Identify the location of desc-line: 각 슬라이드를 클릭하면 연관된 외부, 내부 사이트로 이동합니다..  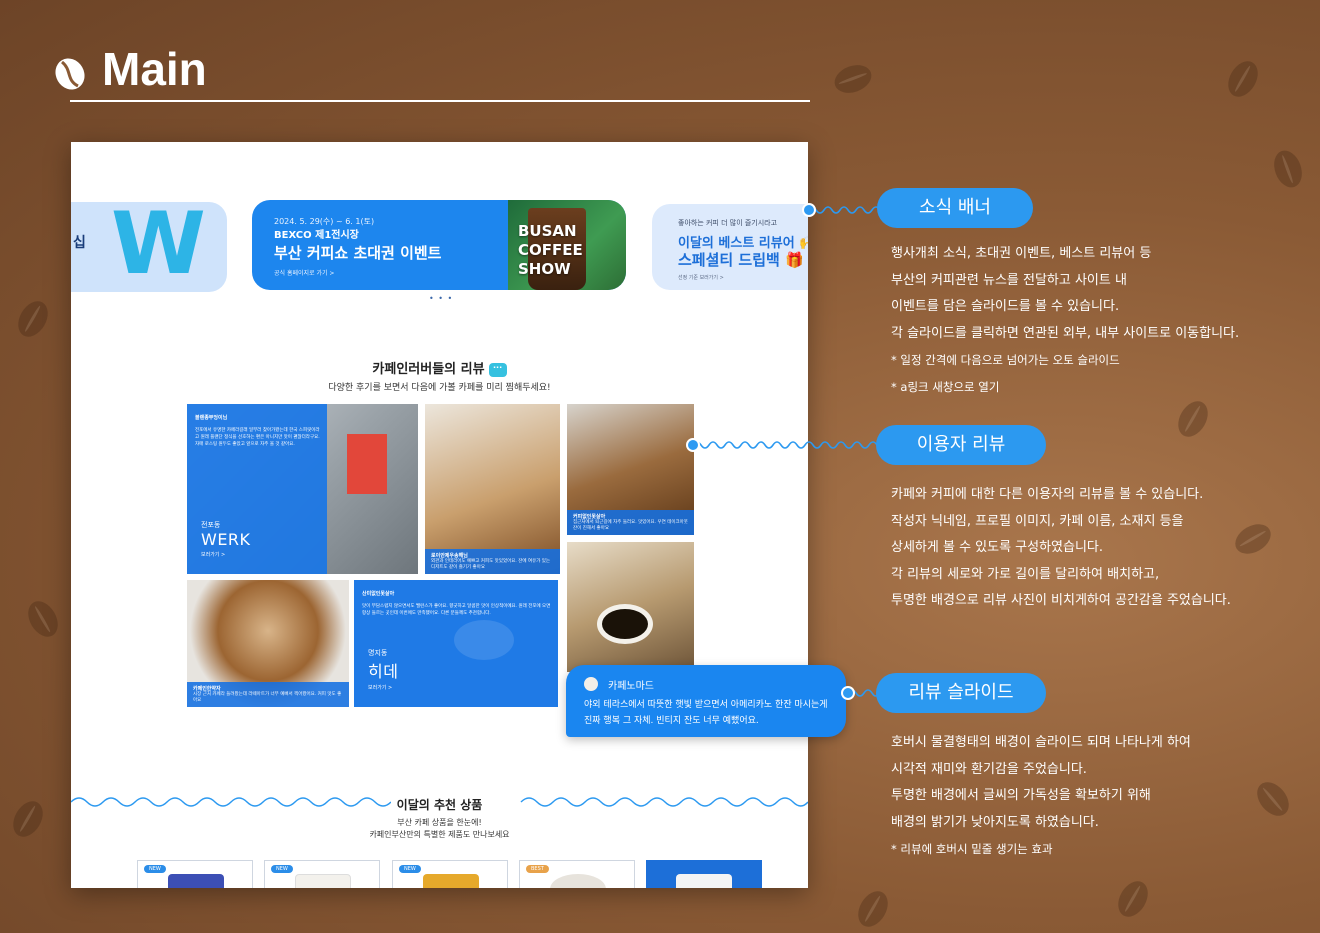
(1065, 333).